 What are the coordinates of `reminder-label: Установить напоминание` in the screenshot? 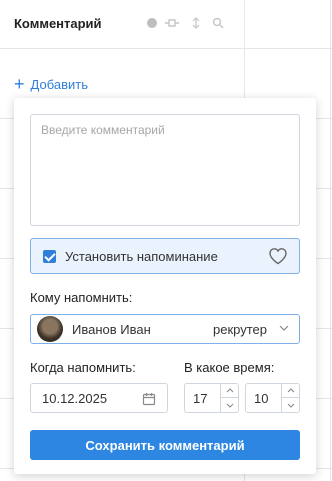 It's located at (141, 256).